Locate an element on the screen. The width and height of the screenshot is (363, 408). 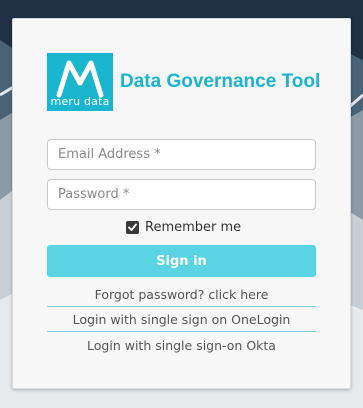
app-title: Data Governance Tool is located at coordinates (220, 81).